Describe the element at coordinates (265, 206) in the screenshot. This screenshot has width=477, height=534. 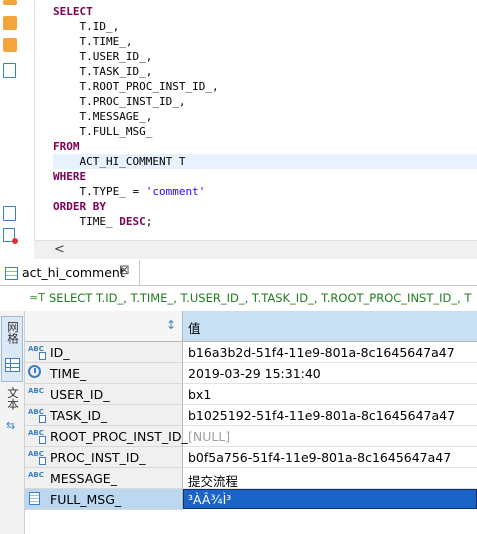
I see `sql-line: ORDER BY` at that location.